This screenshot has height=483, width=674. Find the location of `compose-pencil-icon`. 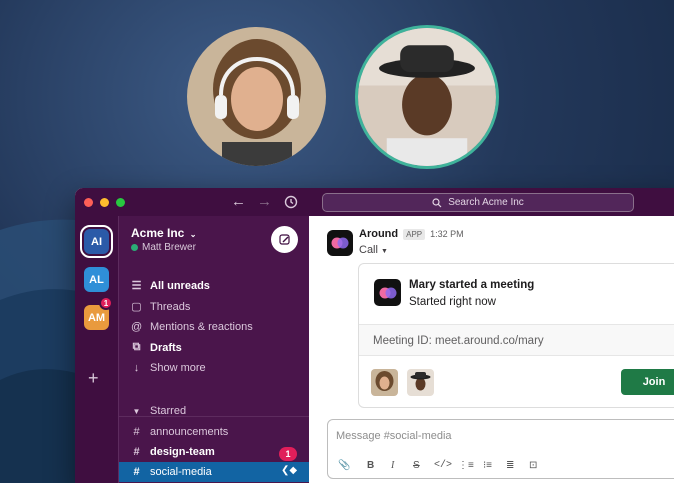

compose-pencil-icon is located at coordinates (284, 239).